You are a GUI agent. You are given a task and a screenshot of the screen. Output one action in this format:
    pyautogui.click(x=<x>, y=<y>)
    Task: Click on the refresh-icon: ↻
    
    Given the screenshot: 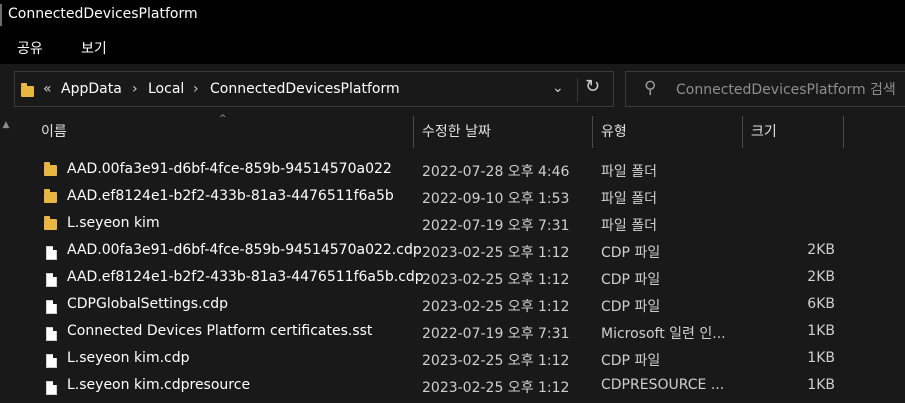 What is the action you would take?
    pyautogui.click(x=592, y=86)
    